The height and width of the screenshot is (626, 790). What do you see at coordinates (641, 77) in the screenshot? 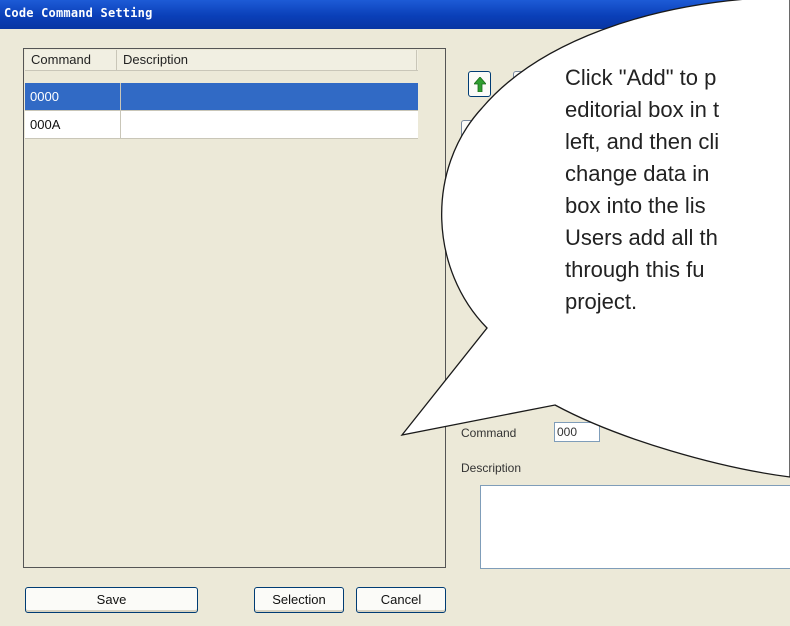
I see `callout-line: Click "Add" to p` at bounding box center [641, 77].